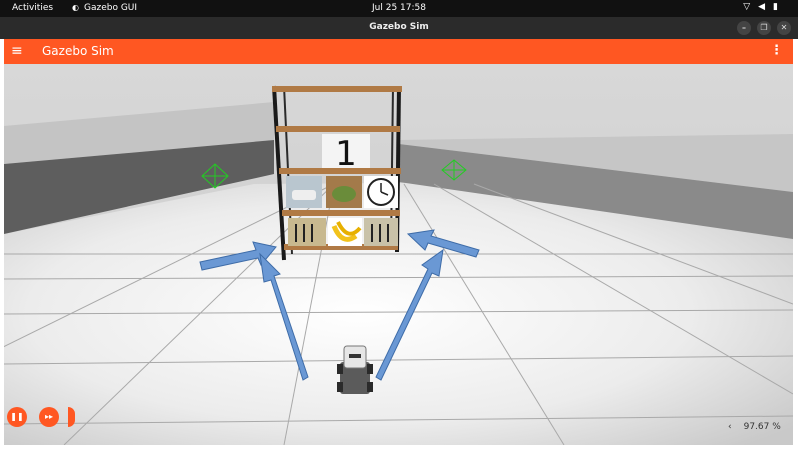 The width and height of the screenshot is (798, 449). I want to click on battery-icon: ▮, so click(779, 7).